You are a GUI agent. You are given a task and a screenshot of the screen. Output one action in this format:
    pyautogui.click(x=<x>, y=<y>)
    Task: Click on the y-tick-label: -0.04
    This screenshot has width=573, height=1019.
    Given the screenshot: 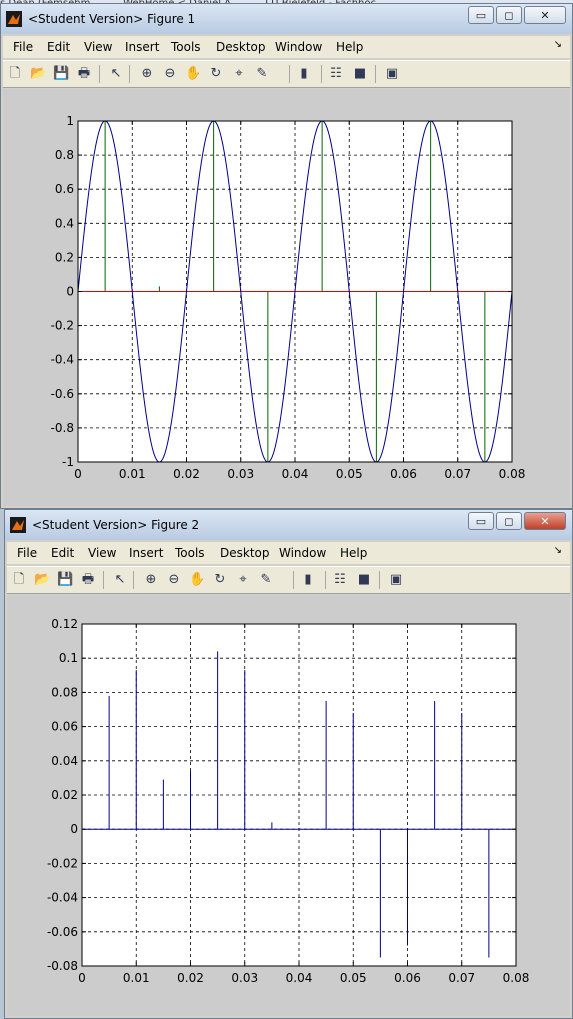 What is the action you would take?
    pyautogui.click(x=62, y=898)
    